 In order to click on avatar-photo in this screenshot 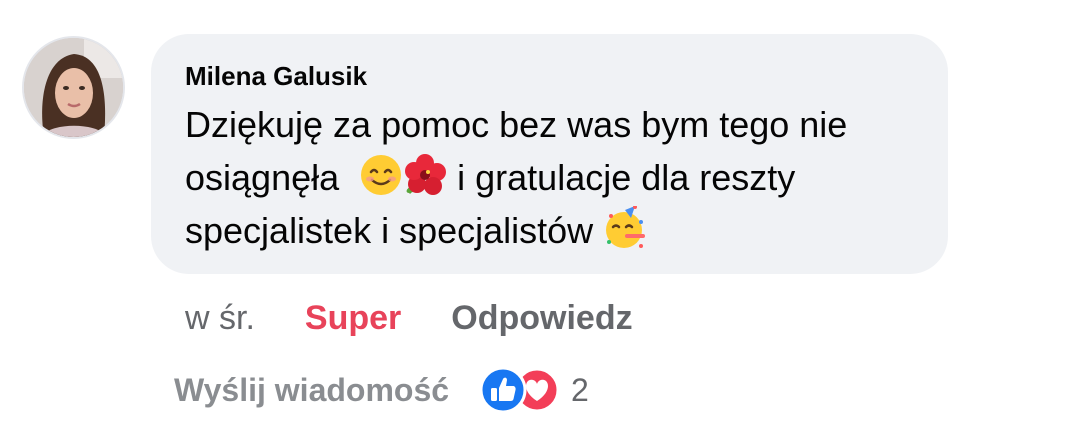, I will do `click(73, 87)`.